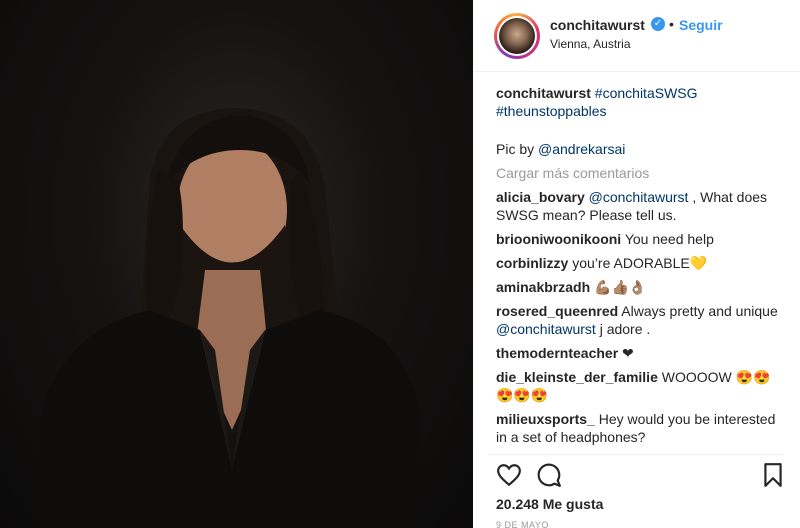 This screenshot has height=528, width=800. What do you see at coordinates (641, 149) in the screenshot?
I see `caption-credit: Pic by @andrekarsai` at bounding box center [641, 149].